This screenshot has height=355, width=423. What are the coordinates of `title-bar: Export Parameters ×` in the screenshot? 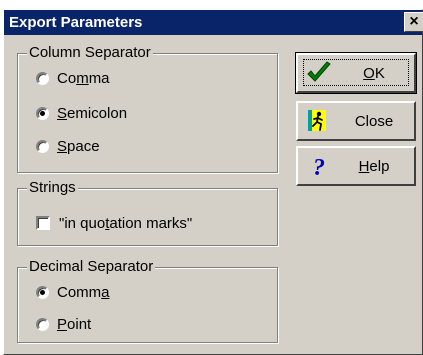 It's located at (213, 22).